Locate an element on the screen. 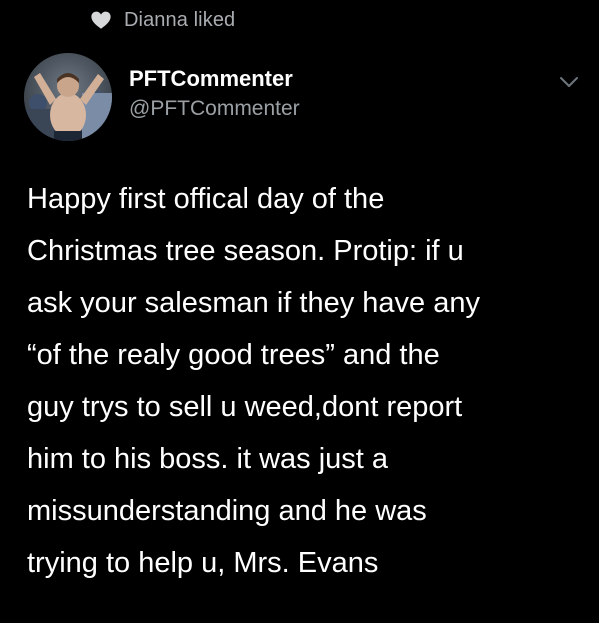  tweet-text-line: guy trys to sell u weed,dont report is located at coordinates (245, 407).